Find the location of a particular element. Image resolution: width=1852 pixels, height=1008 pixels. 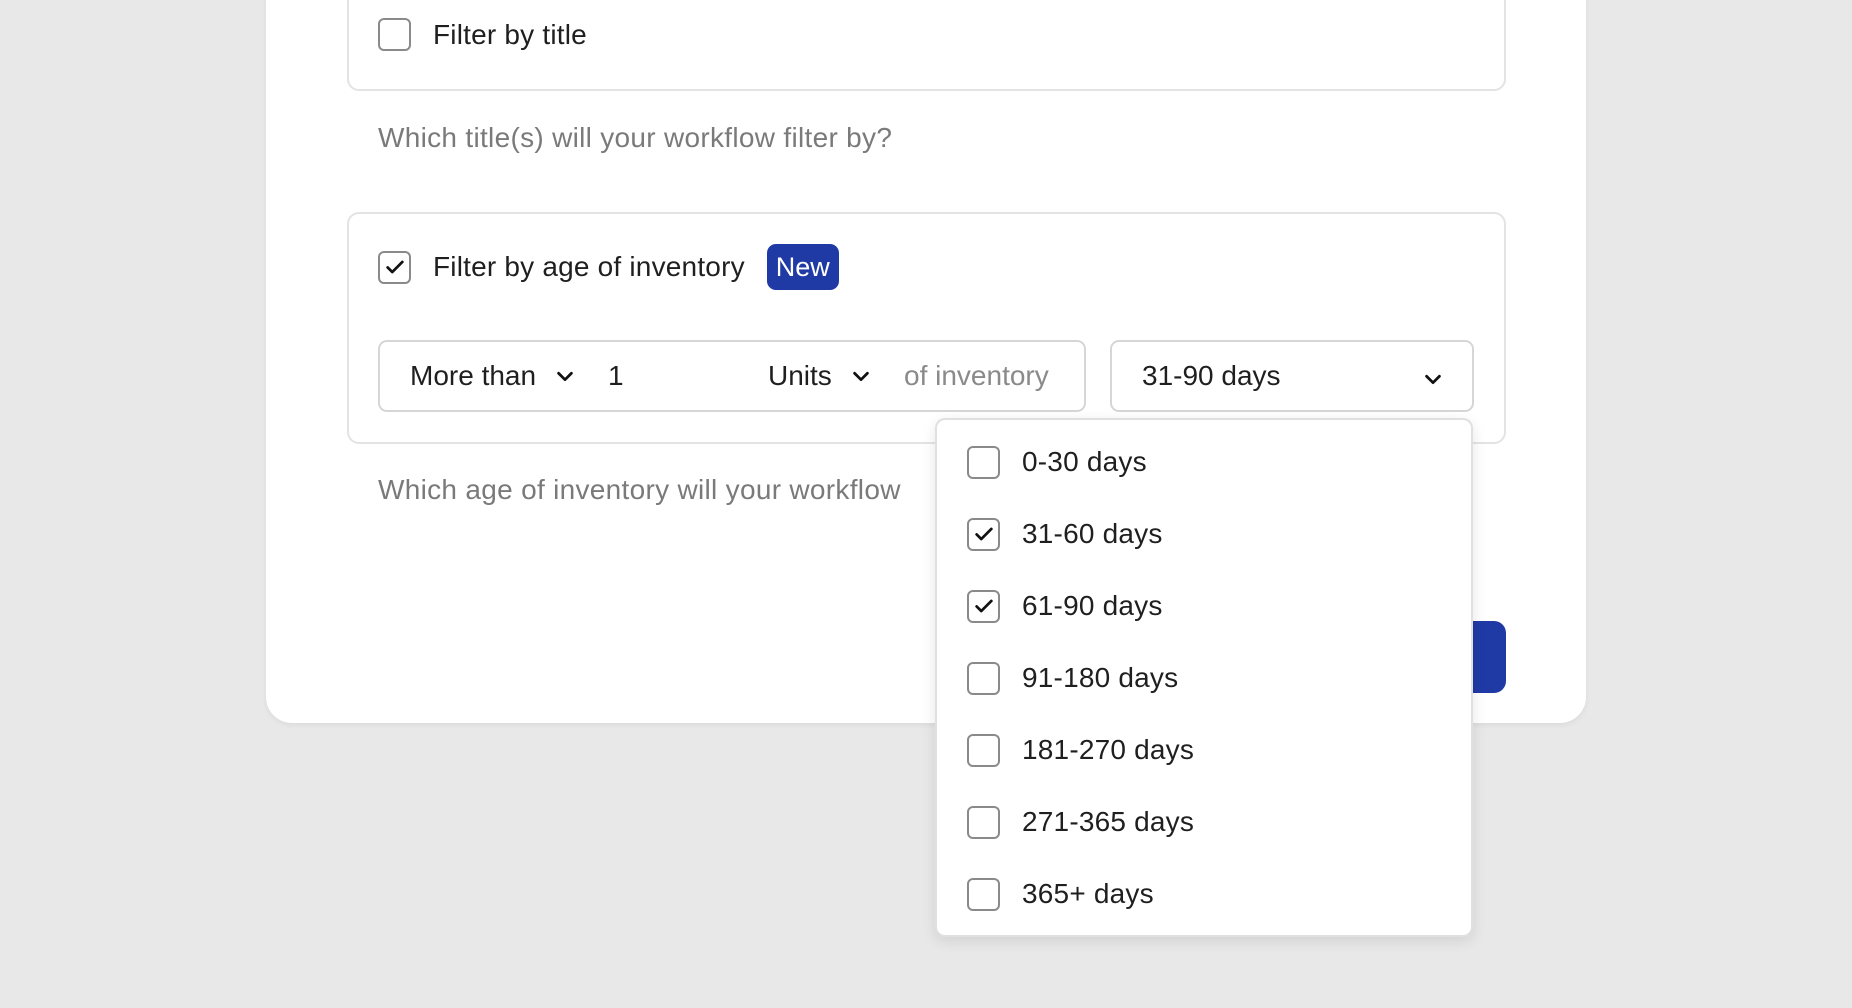

age-option-label: 31-60 days is located at coordinates (1092, 533).